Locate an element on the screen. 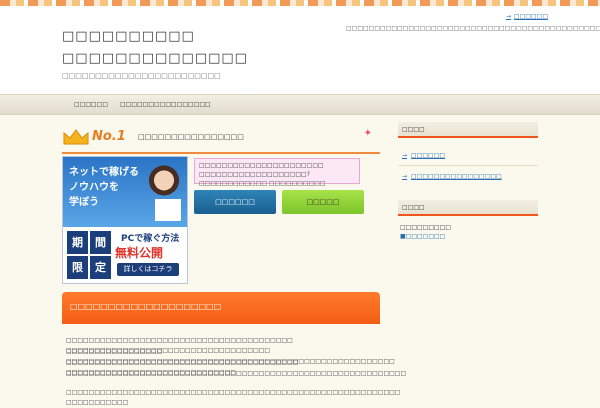 This screenshot has height=408, width=600. sidebar-link-2: → □□□□□□□□□□□□□□□□ is located at coordinates (452, 176).